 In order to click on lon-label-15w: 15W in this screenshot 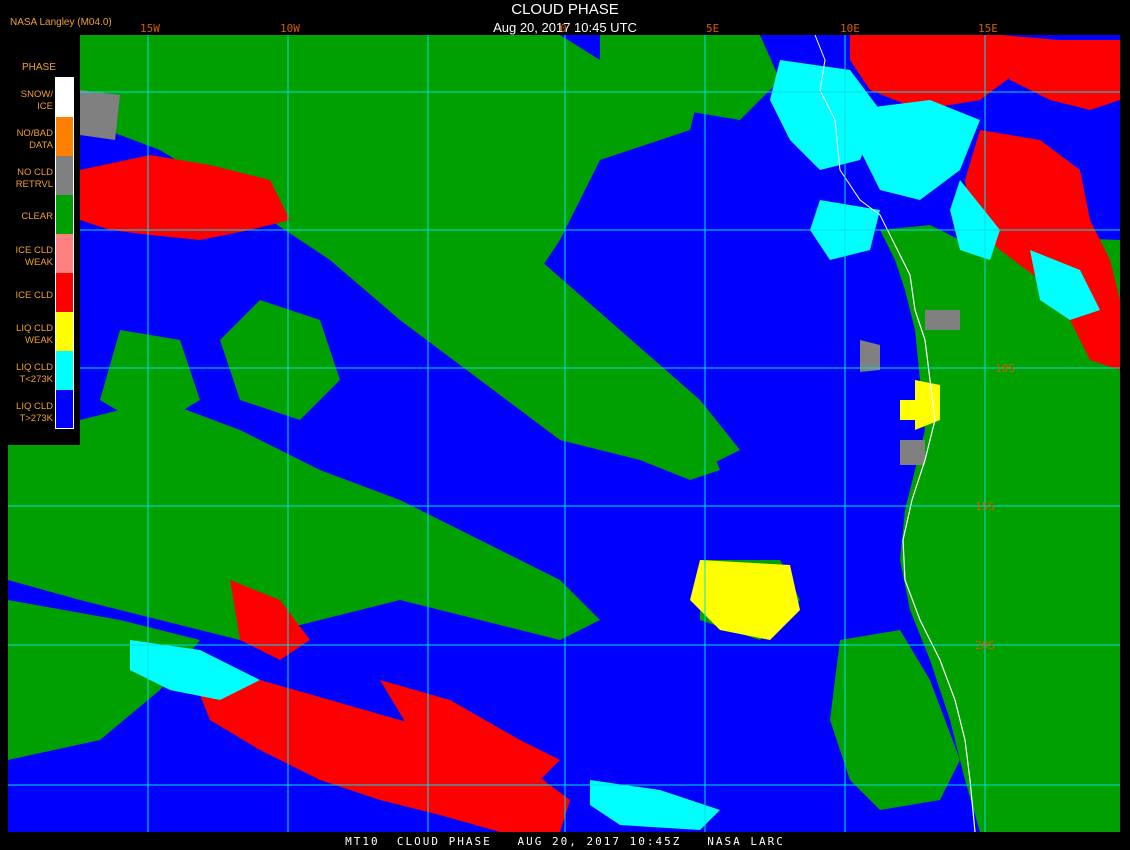, I will do `click(150, 28)`.